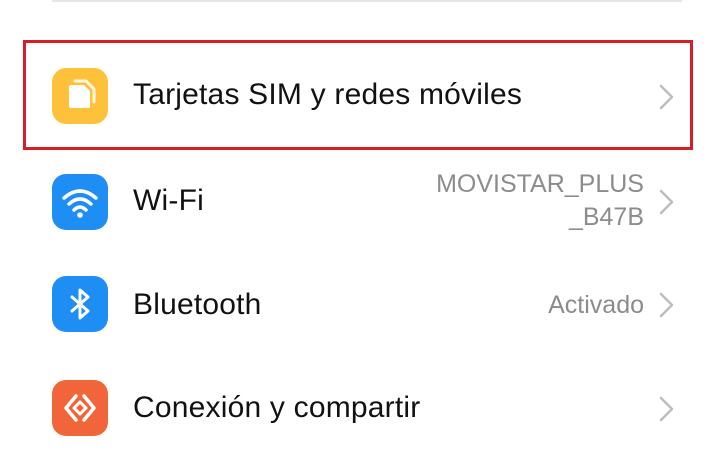 The height and width of the screenshot is (453, 720). I want to click on wifi-icon, so click(80, 202).